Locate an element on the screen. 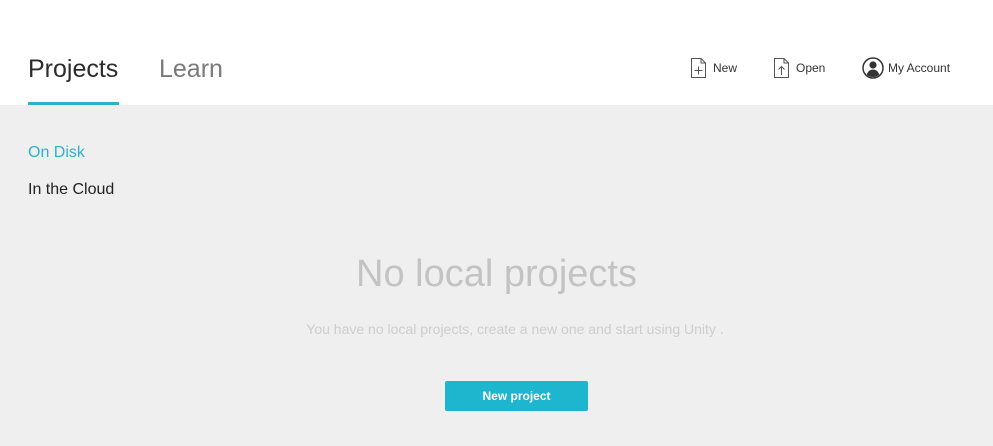 The height and width of the screenshot is (446, 993). new-button: New is located at coordinates (713, 68).